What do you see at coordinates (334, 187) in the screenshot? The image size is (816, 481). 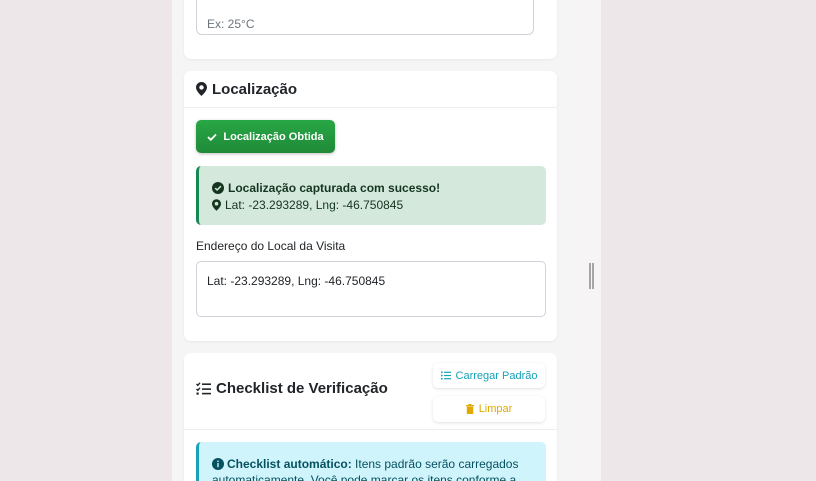 I see `location-alert-title: Localização capturada com sucesso!` at bounding box center [334, 187].